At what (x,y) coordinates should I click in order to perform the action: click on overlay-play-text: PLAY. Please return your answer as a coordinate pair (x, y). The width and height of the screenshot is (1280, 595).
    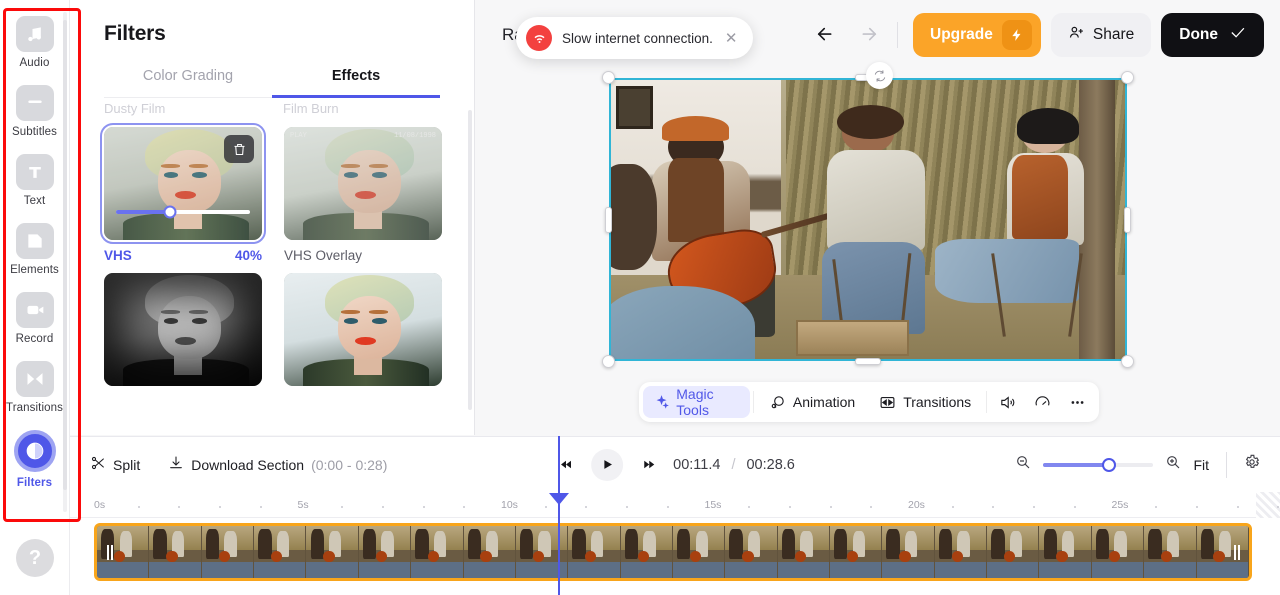
    Looking at the image, I should click on (298, 136).